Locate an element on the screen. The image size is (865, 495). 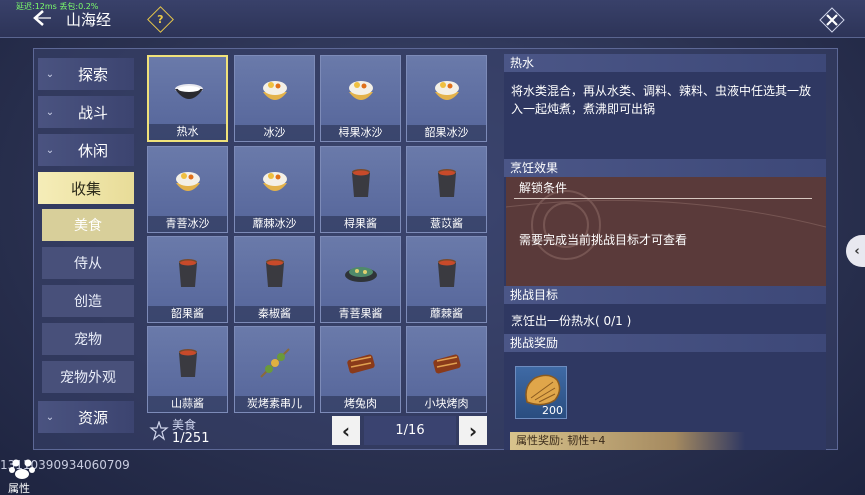
paw-icon is located at coordinates (22, 469).